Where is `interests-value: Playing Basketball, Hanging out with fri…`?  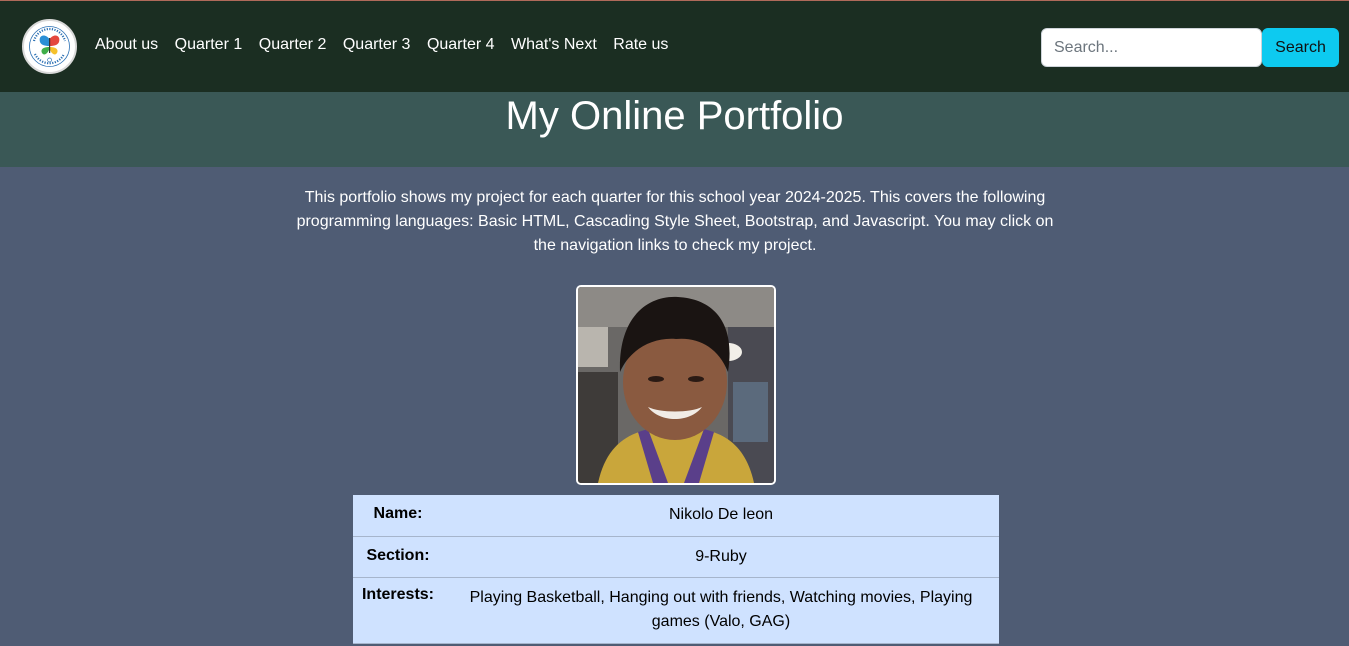
interests-value: Playing Basketball, Hanging out with fri… is located at coordinates (721, 610).